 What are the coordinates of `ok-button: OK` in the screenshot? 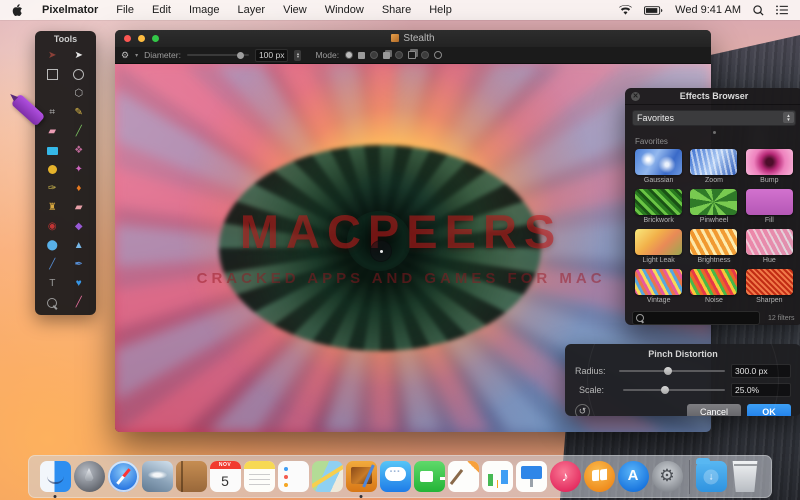 It's located at (769, 410).